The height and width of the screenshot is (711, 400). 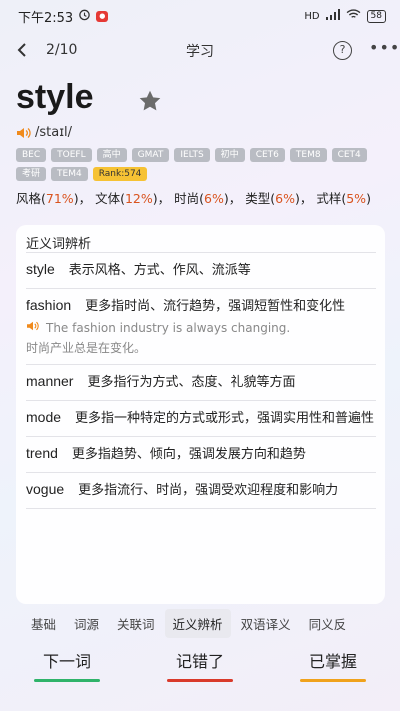 What do you see at coordinates (66, 661) in the screenshot?
I see `next-word-label: 下一词` at bounding box center [66, 661].